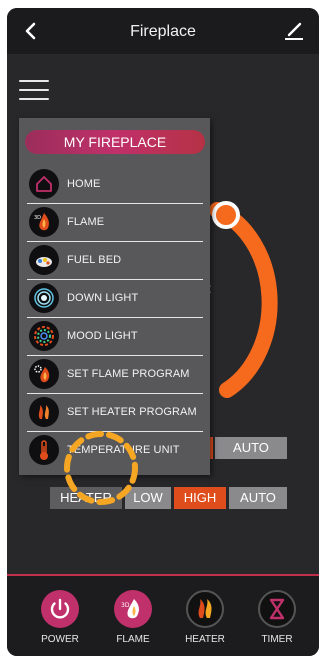 This screenshot has height=658, width=326. What do you see at coordinates (34, 91) in the screenshot?
I see `menu-icon` at bounding box center [34, 91].